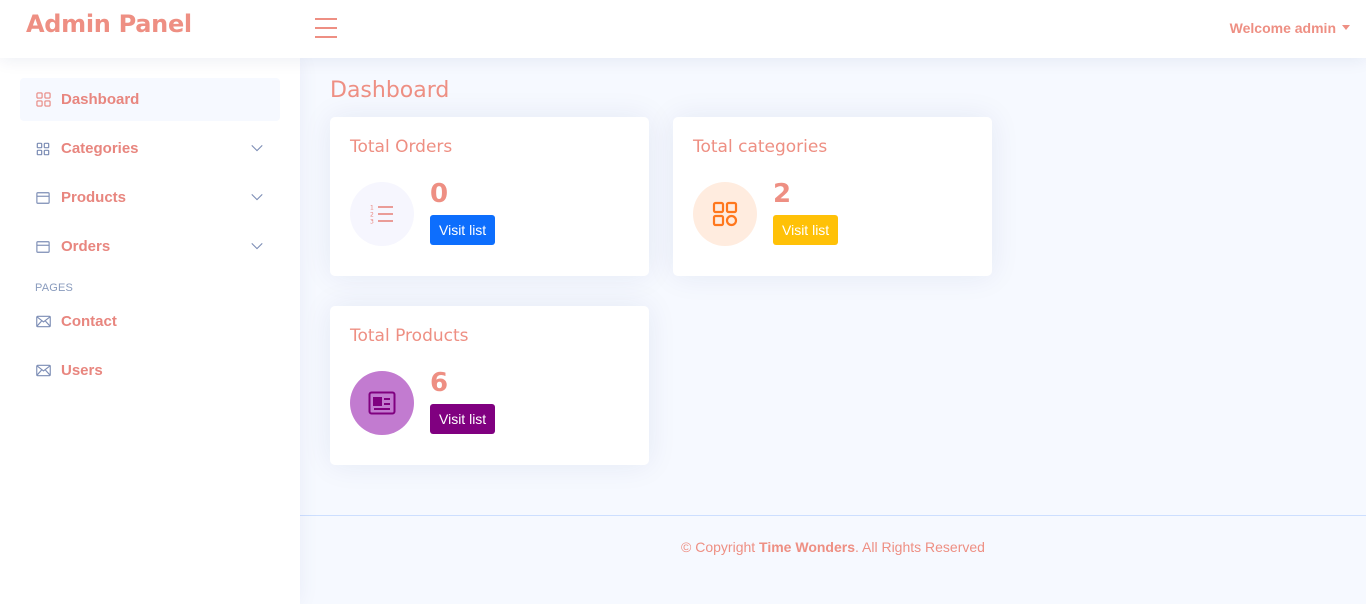 The height and width of the screenshot is (604, 1366). Describe the element at coordinates (326, 28) in the screenshot. I see `hamburger-menu-icon` at that location.